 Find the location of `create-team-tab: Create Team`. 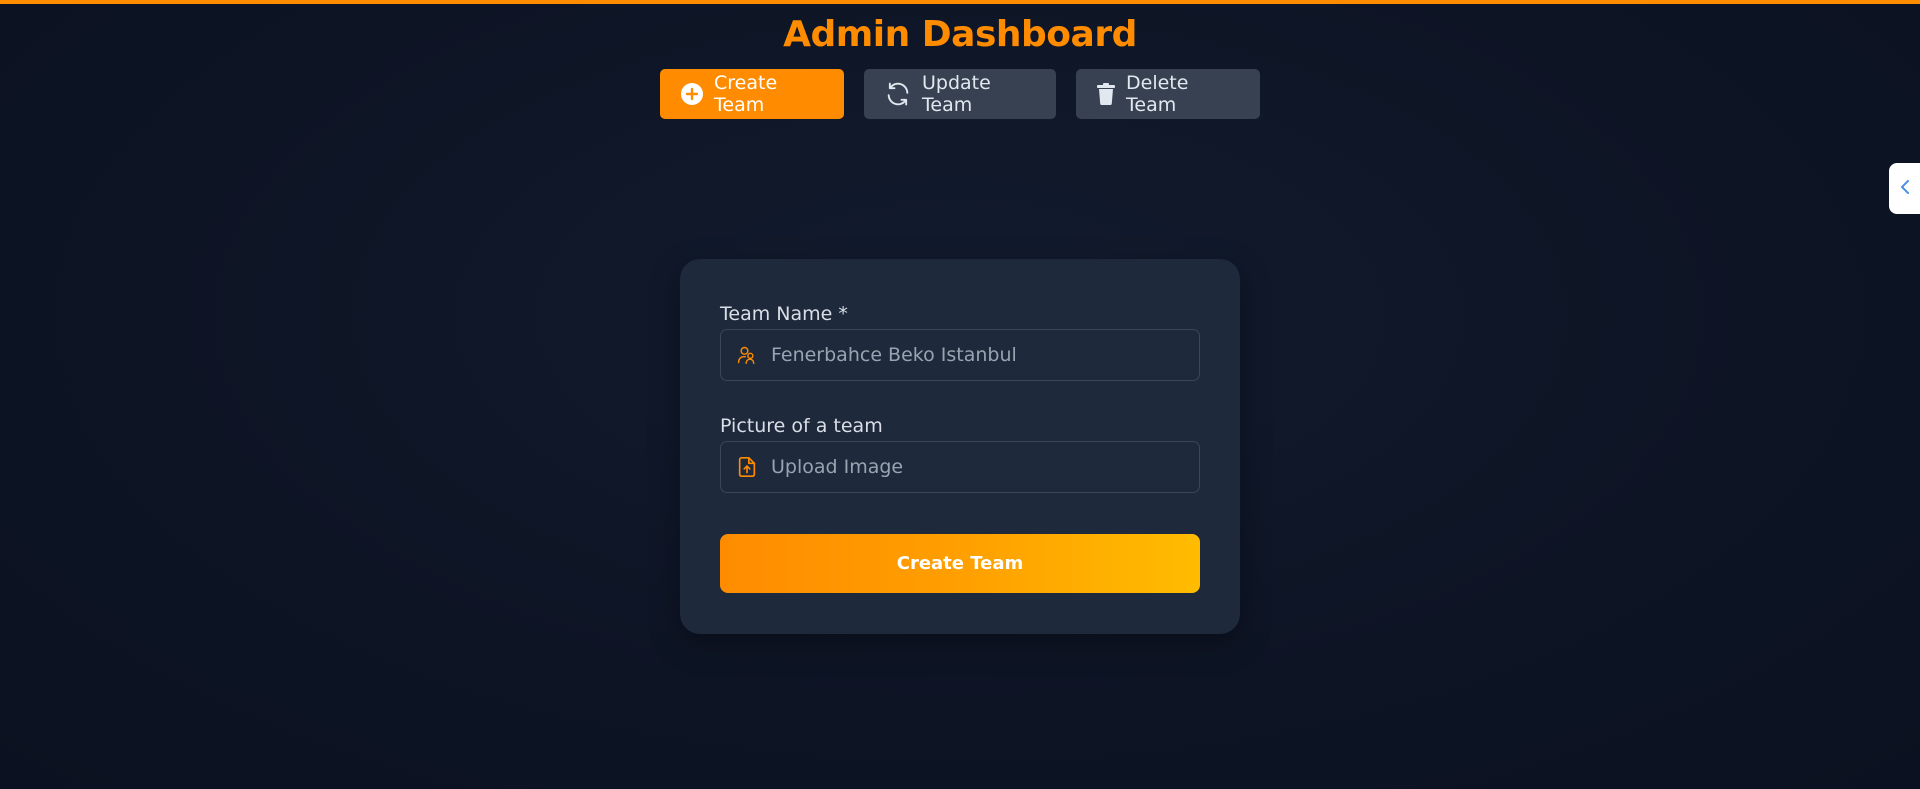

create-team-tab: Create Team is located at coordinates (752, 94).